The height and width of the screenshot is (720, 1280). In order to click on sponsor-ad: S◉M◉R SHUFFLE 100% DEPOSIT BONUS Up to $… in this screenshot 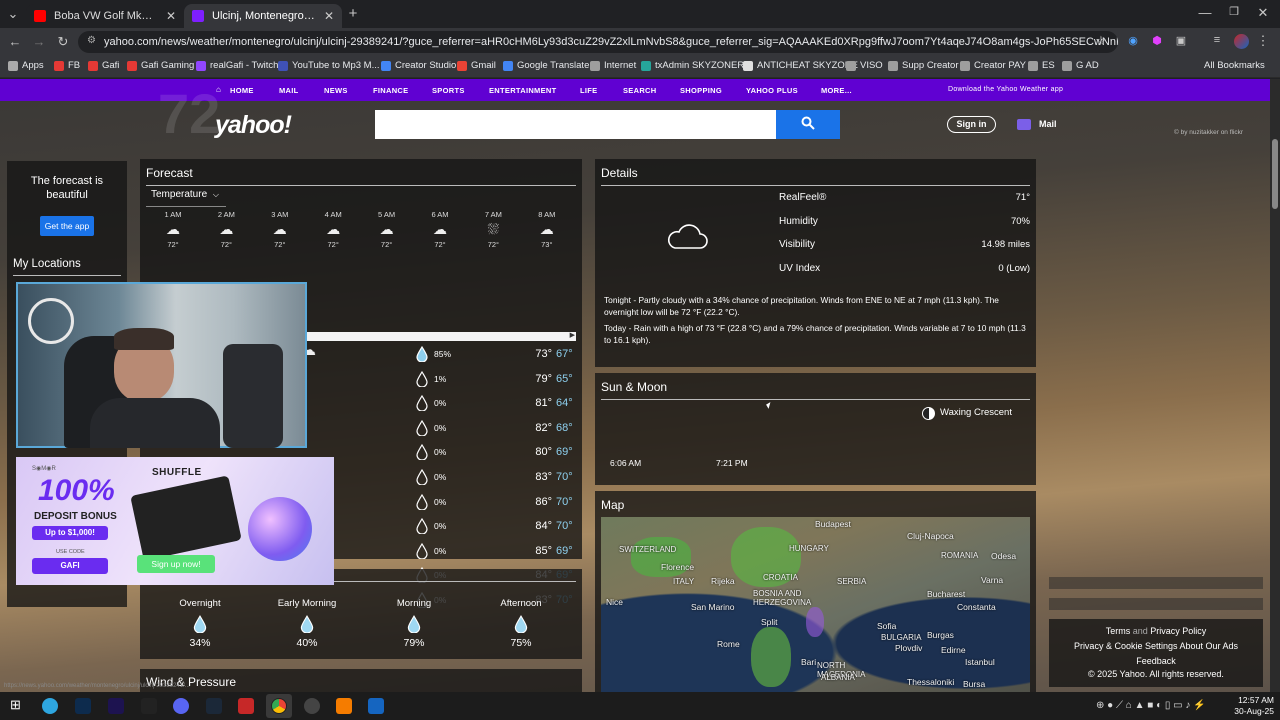, I will do `click(175, 521)`.